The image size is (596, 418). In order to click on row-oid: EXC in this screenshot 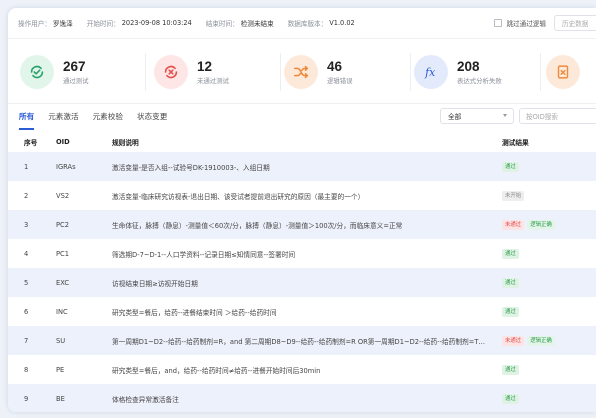, I will do `click(62, 282)`.